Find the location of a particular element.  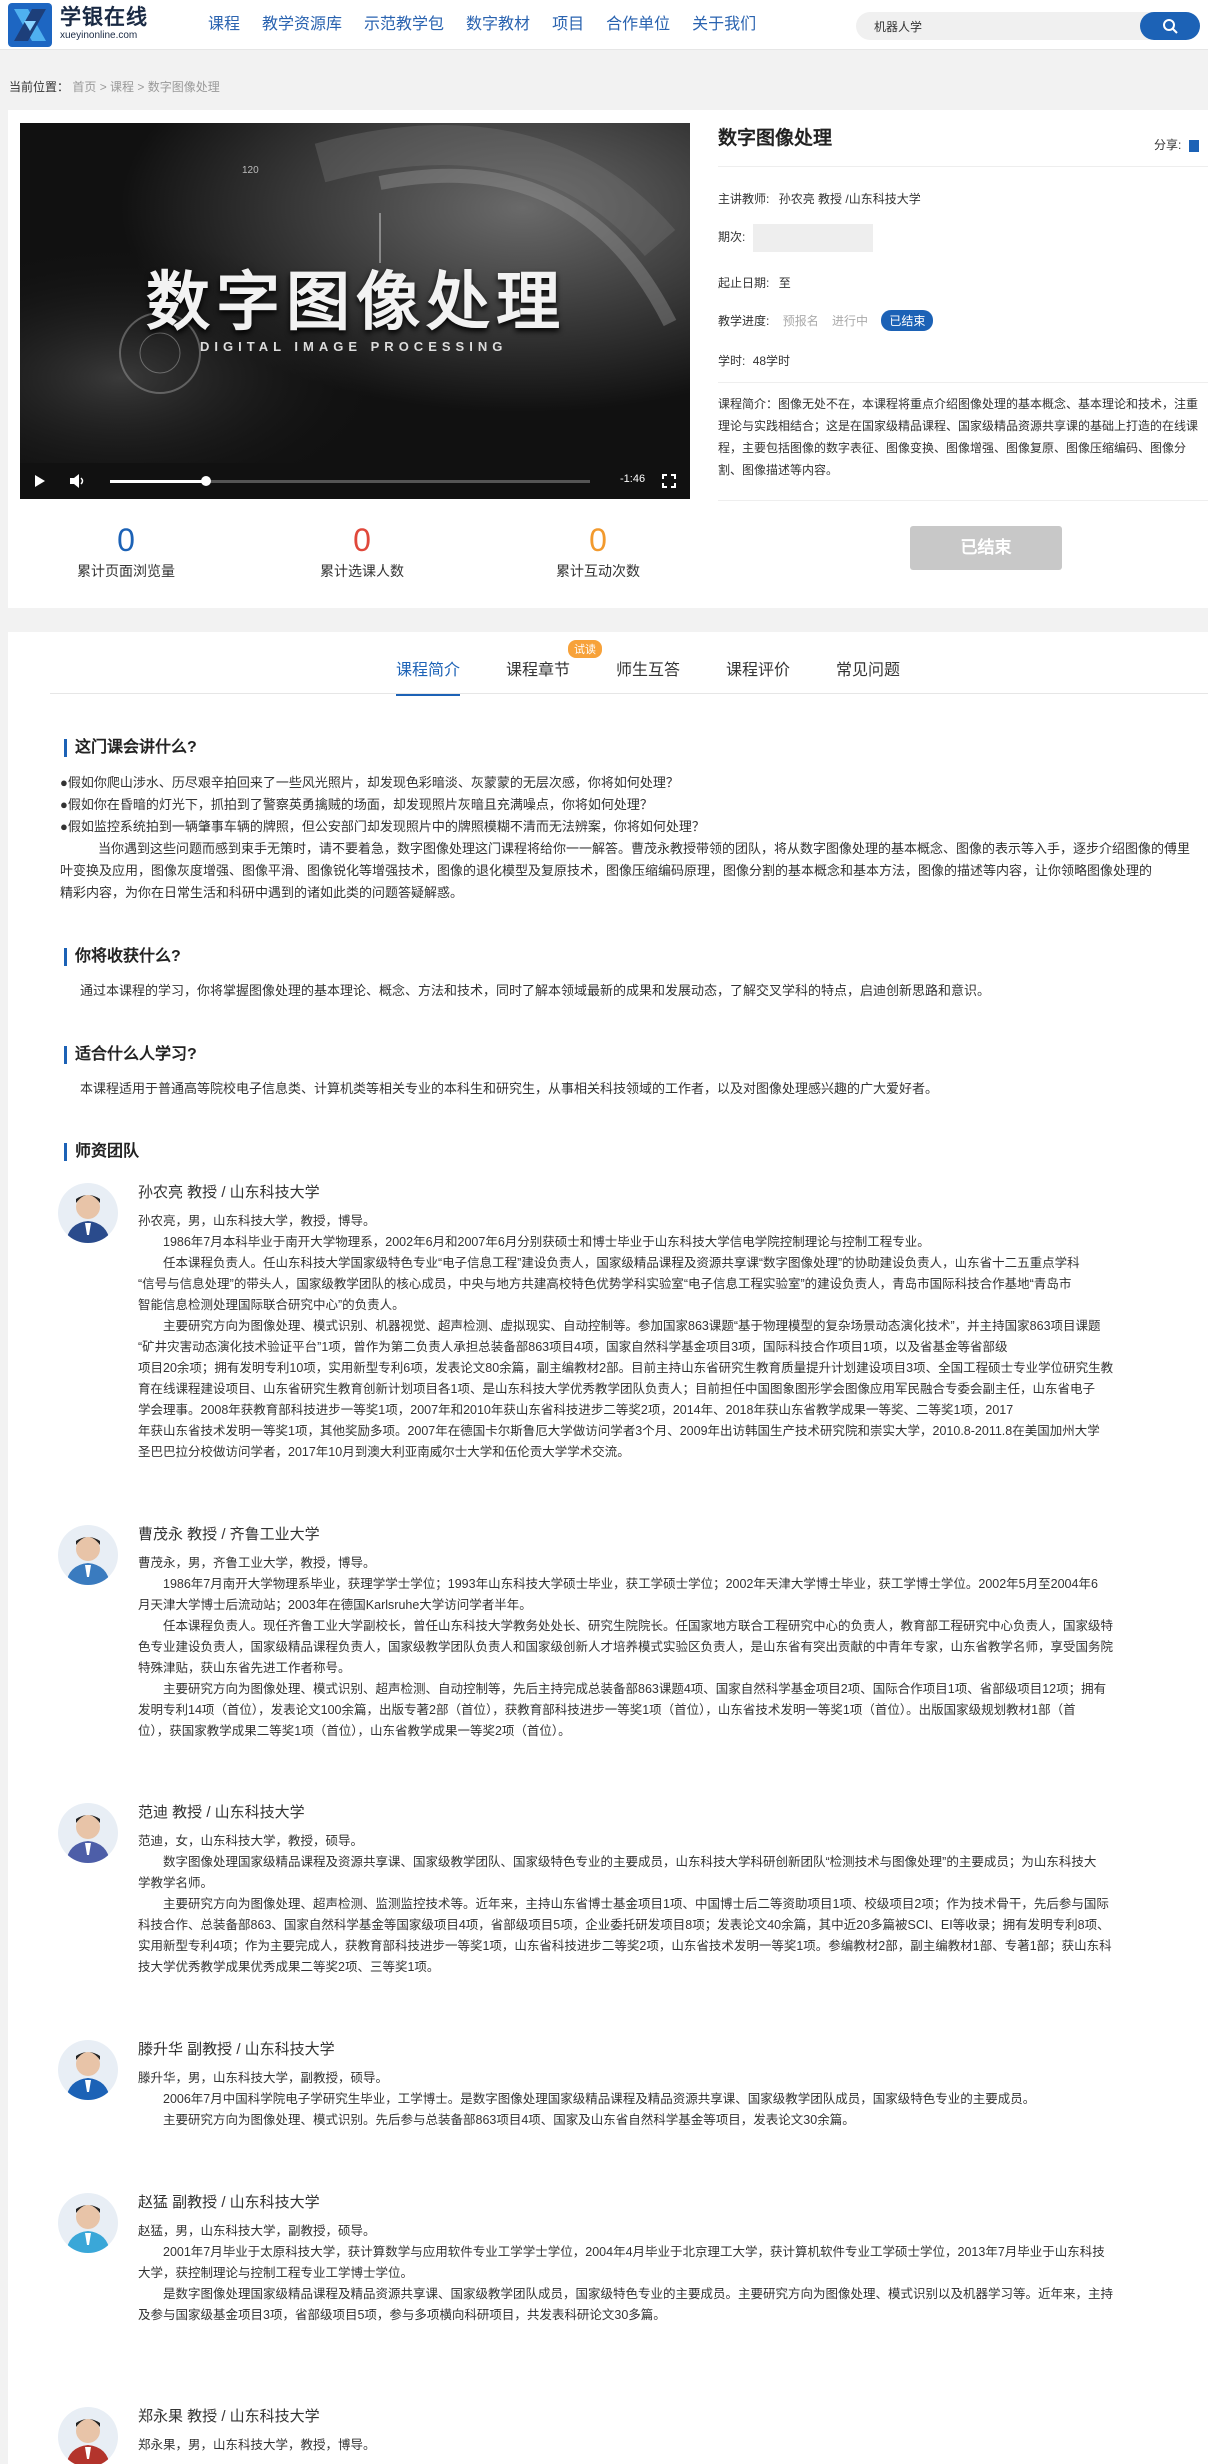

teacher-bio: 郑永果，男，山东科技大学，教授，博导。 is located at coordinates (673, 2445).